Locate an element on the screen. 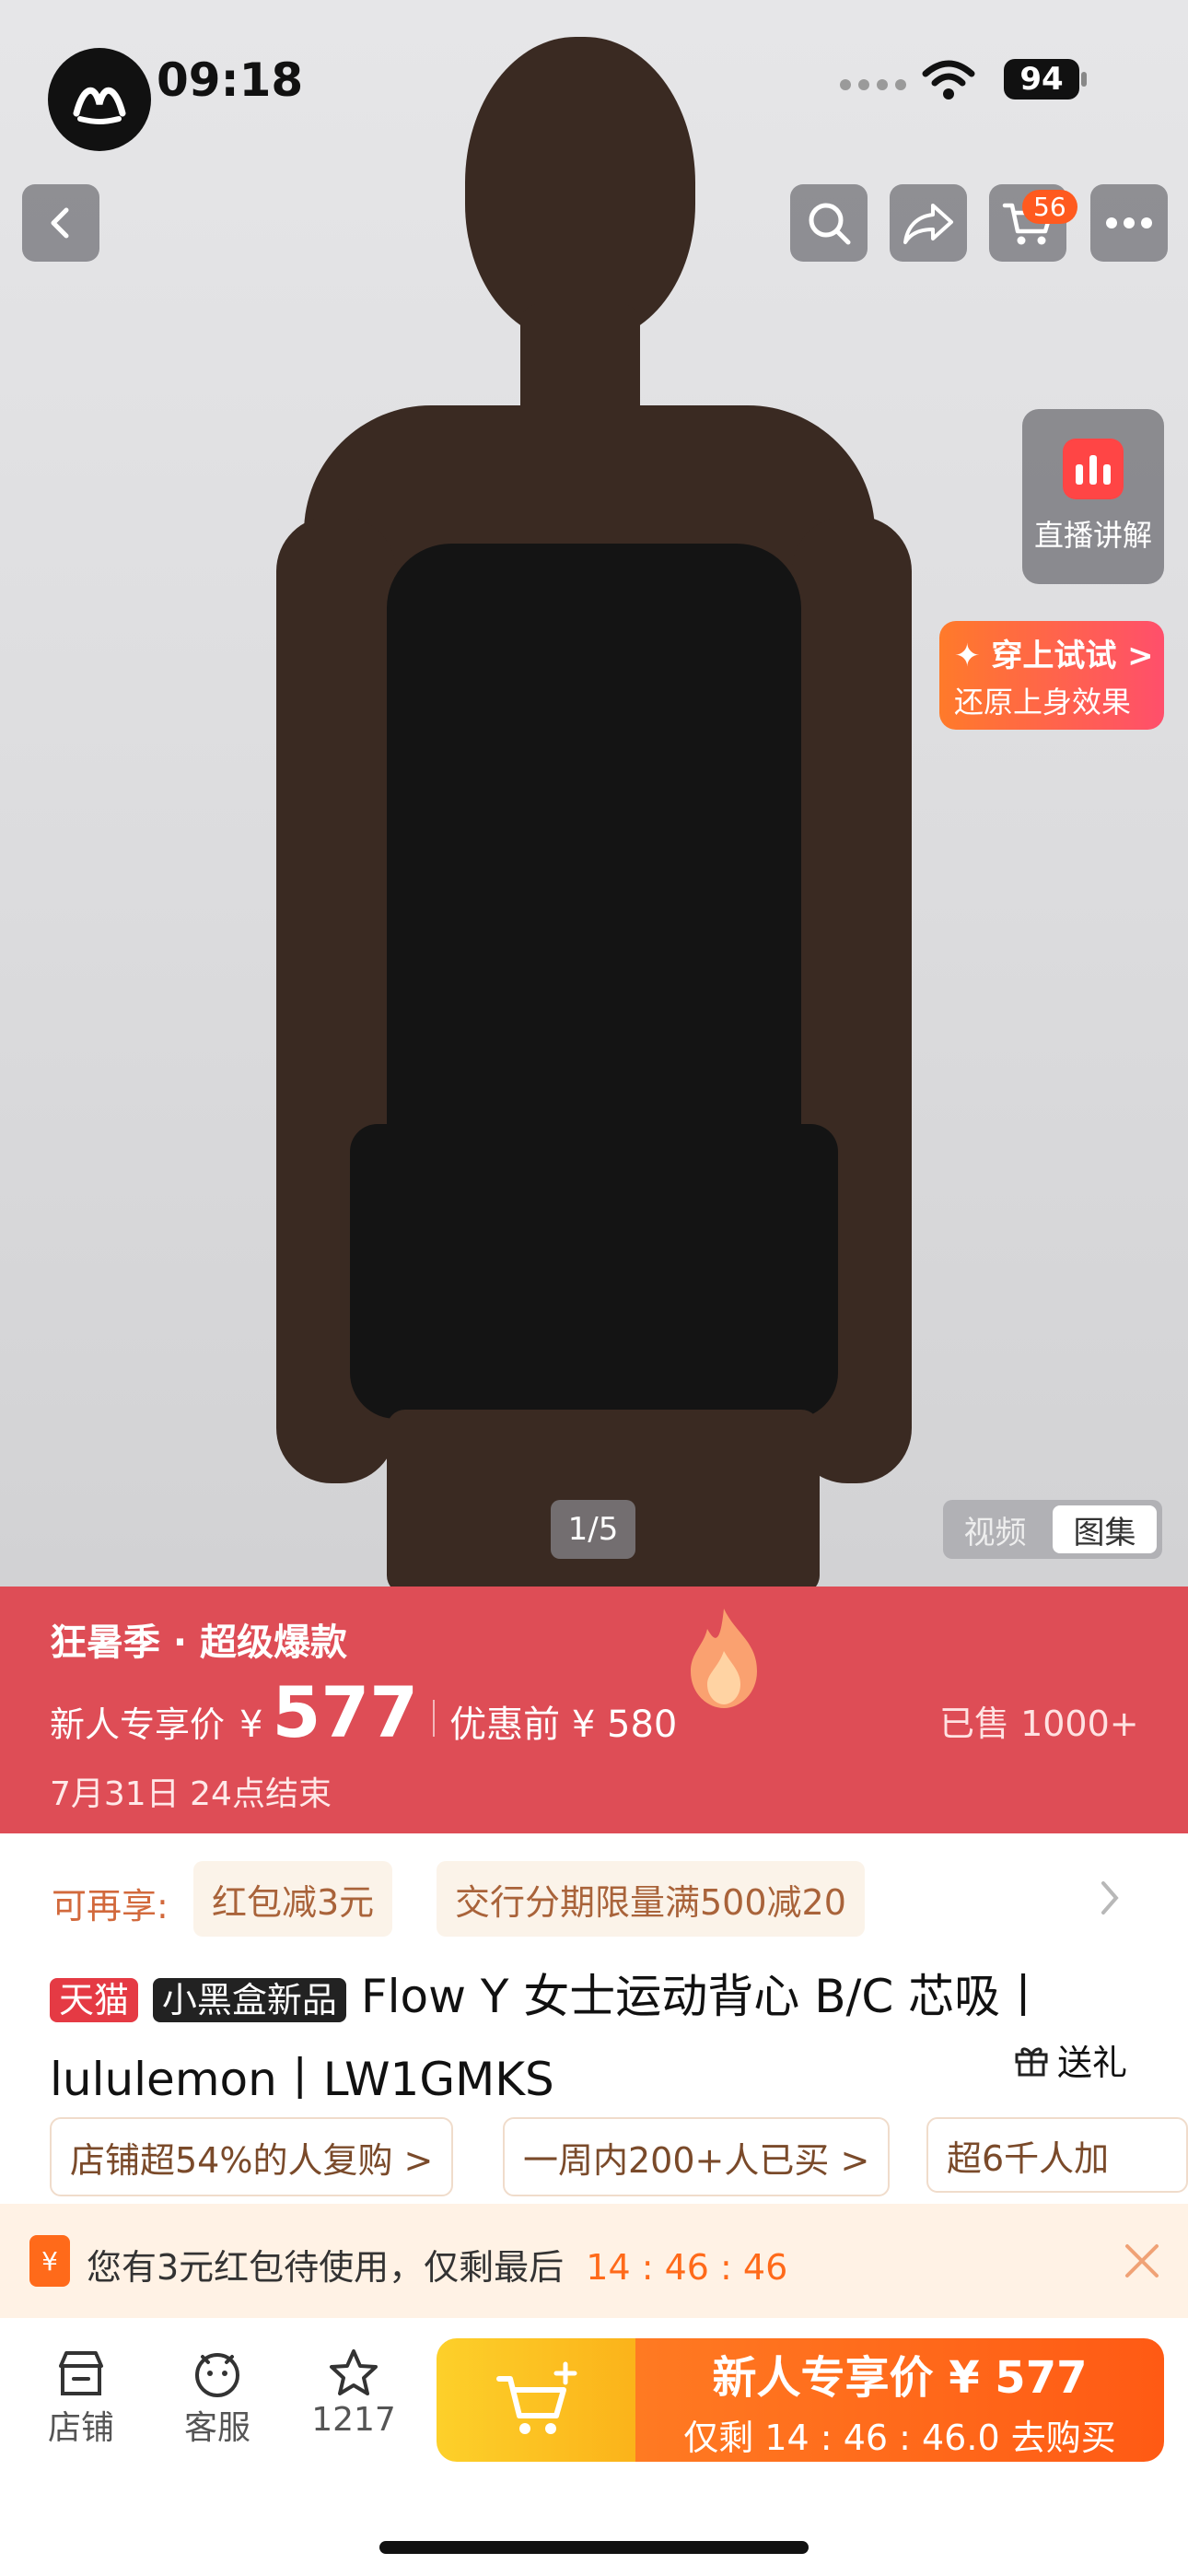  promo-title: 狂暑季 · 超级爆款 is located at coordinates (199, 1643).